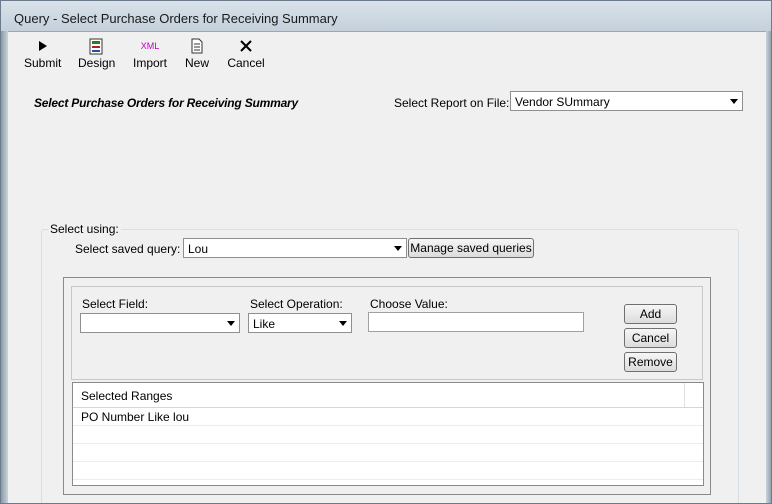 The width and height of the screenshot is (772, 504). What do you see at coordinates (387, 54) in the screenshot?
I see `toolbar: Submit Design XML Import New Cancel` at bounding box center [387, 54].